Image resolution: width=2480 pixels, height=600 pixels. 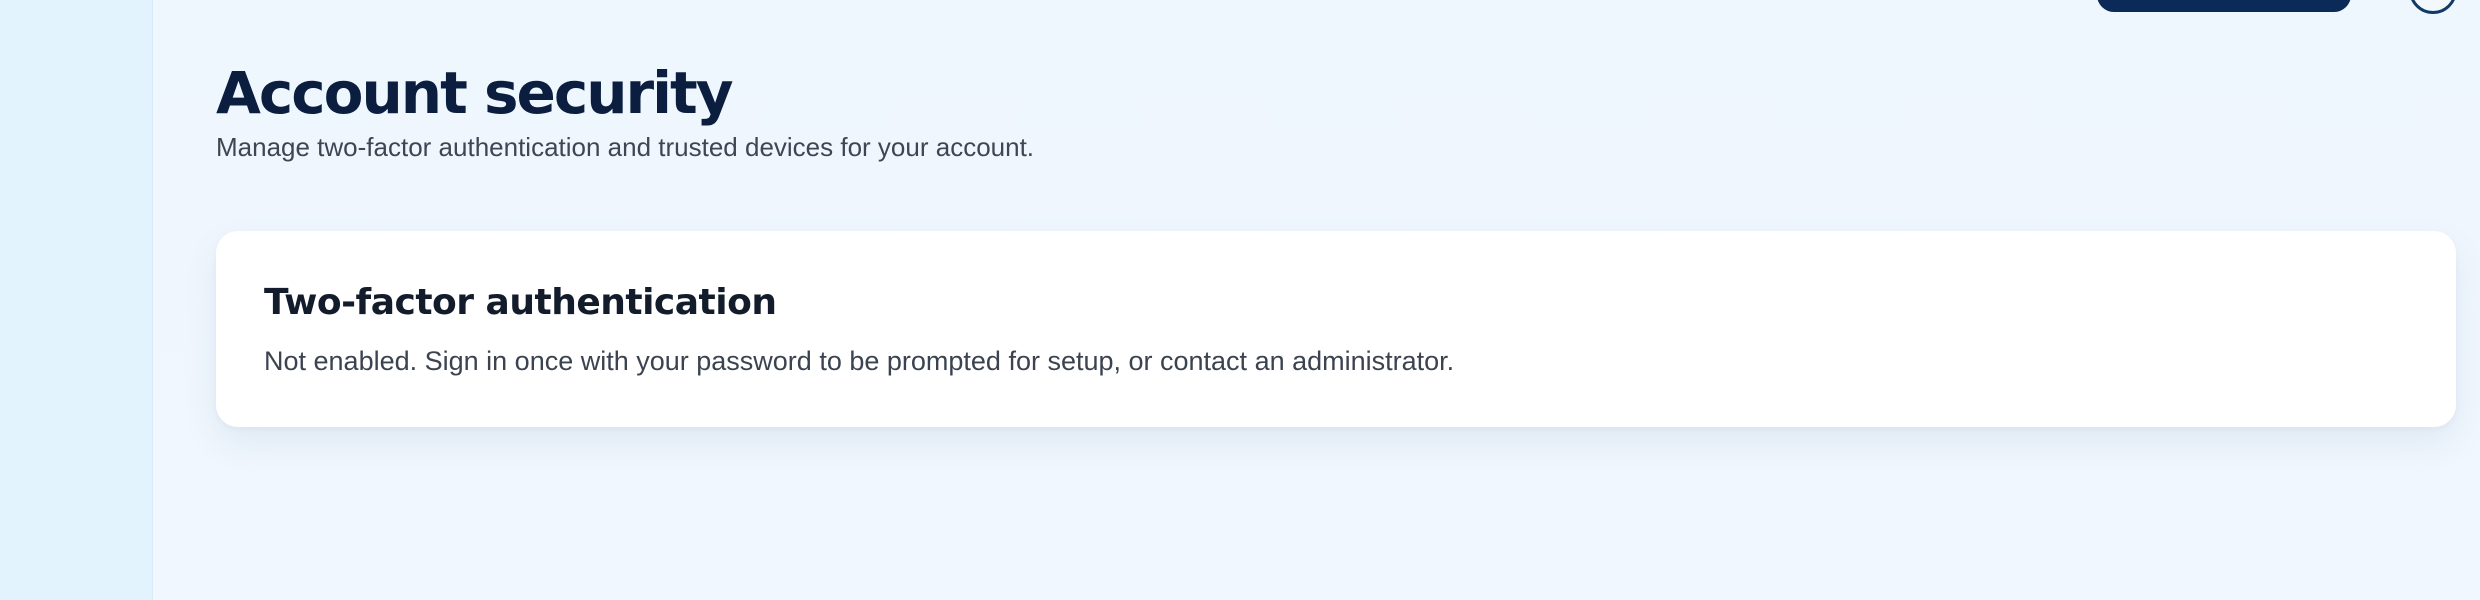 What do you see at coordinates (76, 300) in the screenshot?
I see `sidebar` at bounding box center [76, 300].